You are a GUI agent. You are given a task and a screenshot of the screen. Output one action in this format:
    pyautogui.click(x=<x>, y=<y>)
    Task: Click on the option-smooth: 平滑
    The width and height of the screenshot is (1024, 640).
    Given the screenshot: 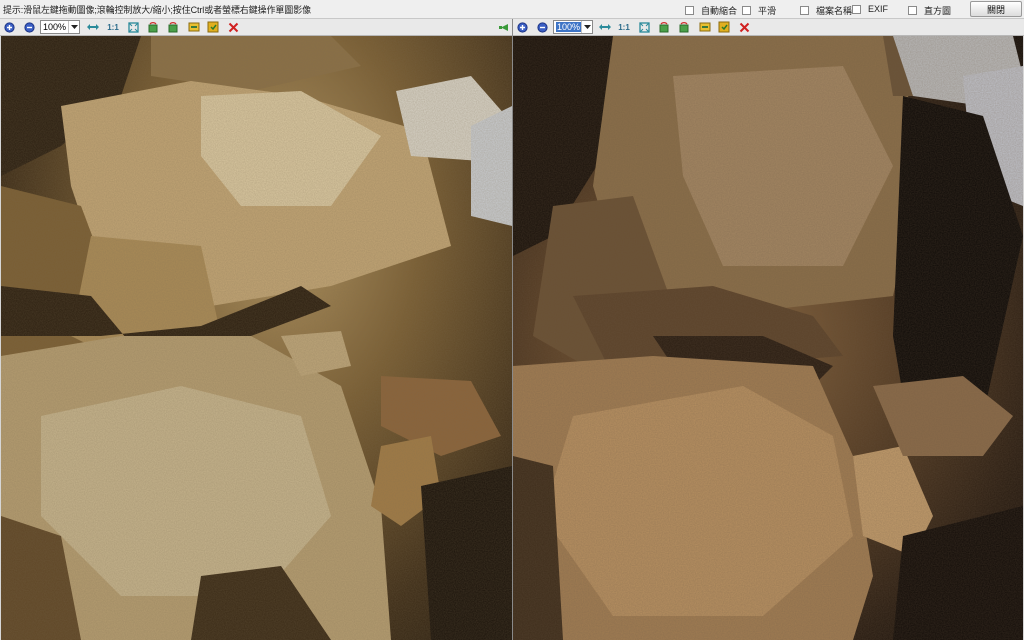 What is the action you would take?
    pyautogui.click(x=759, y=10)
    